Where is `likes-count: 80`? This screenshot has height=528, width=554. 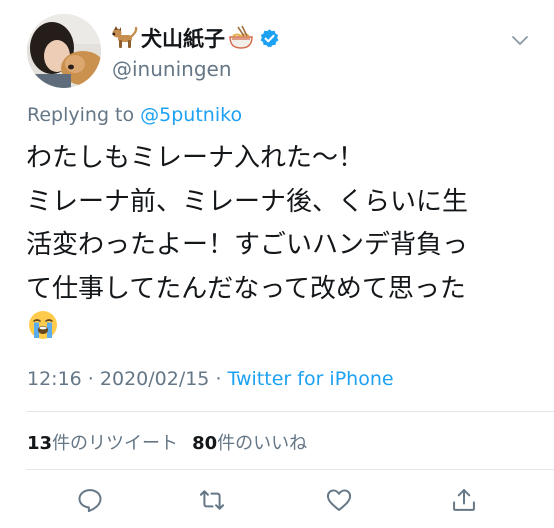 likes-count: 80 is located at coordinates (205, 443).